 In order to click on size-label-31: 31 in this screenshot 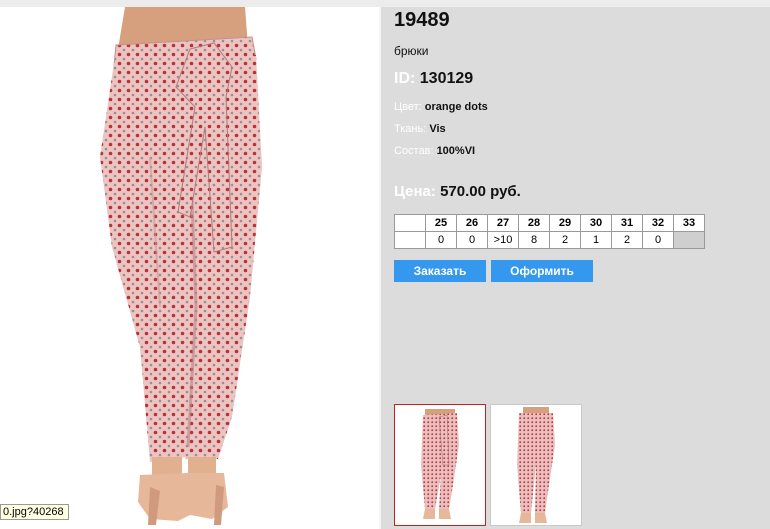, I will do `click(627, 223)`.